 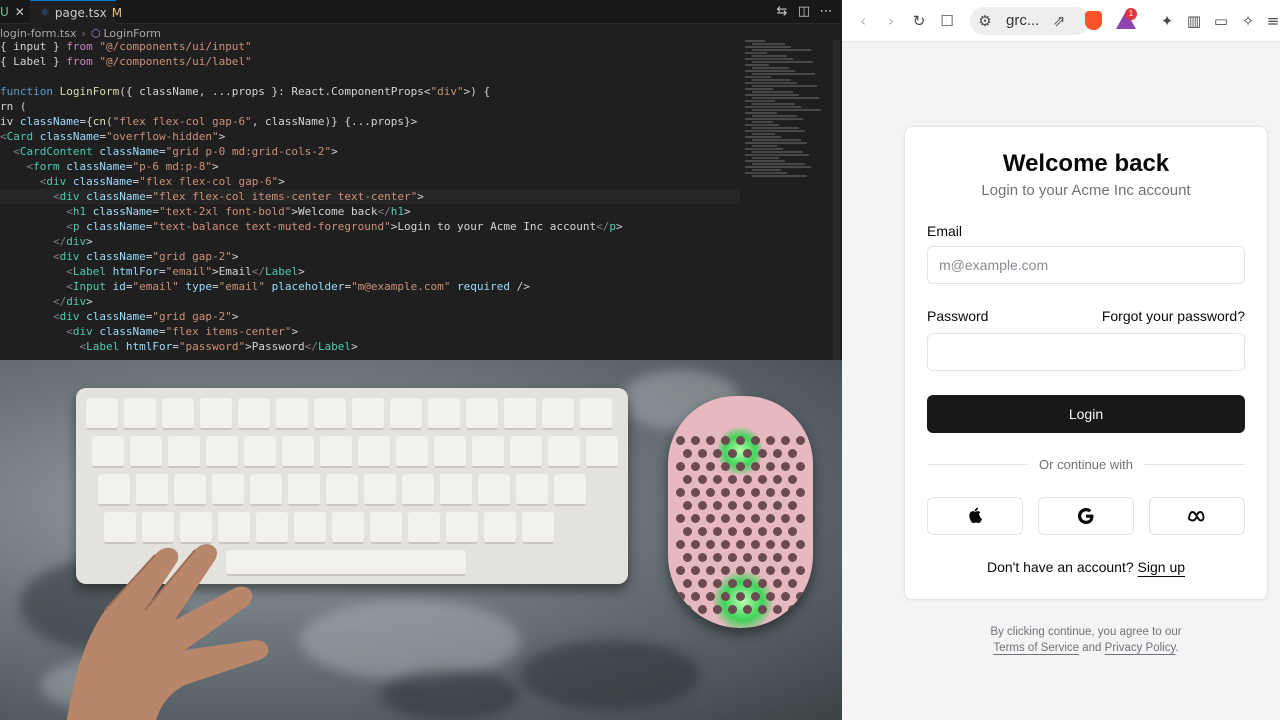 What do you see at coordinates (891, 21) in the screenshot?
I see `forward-icon: ›` at bounding box center [891, 21].